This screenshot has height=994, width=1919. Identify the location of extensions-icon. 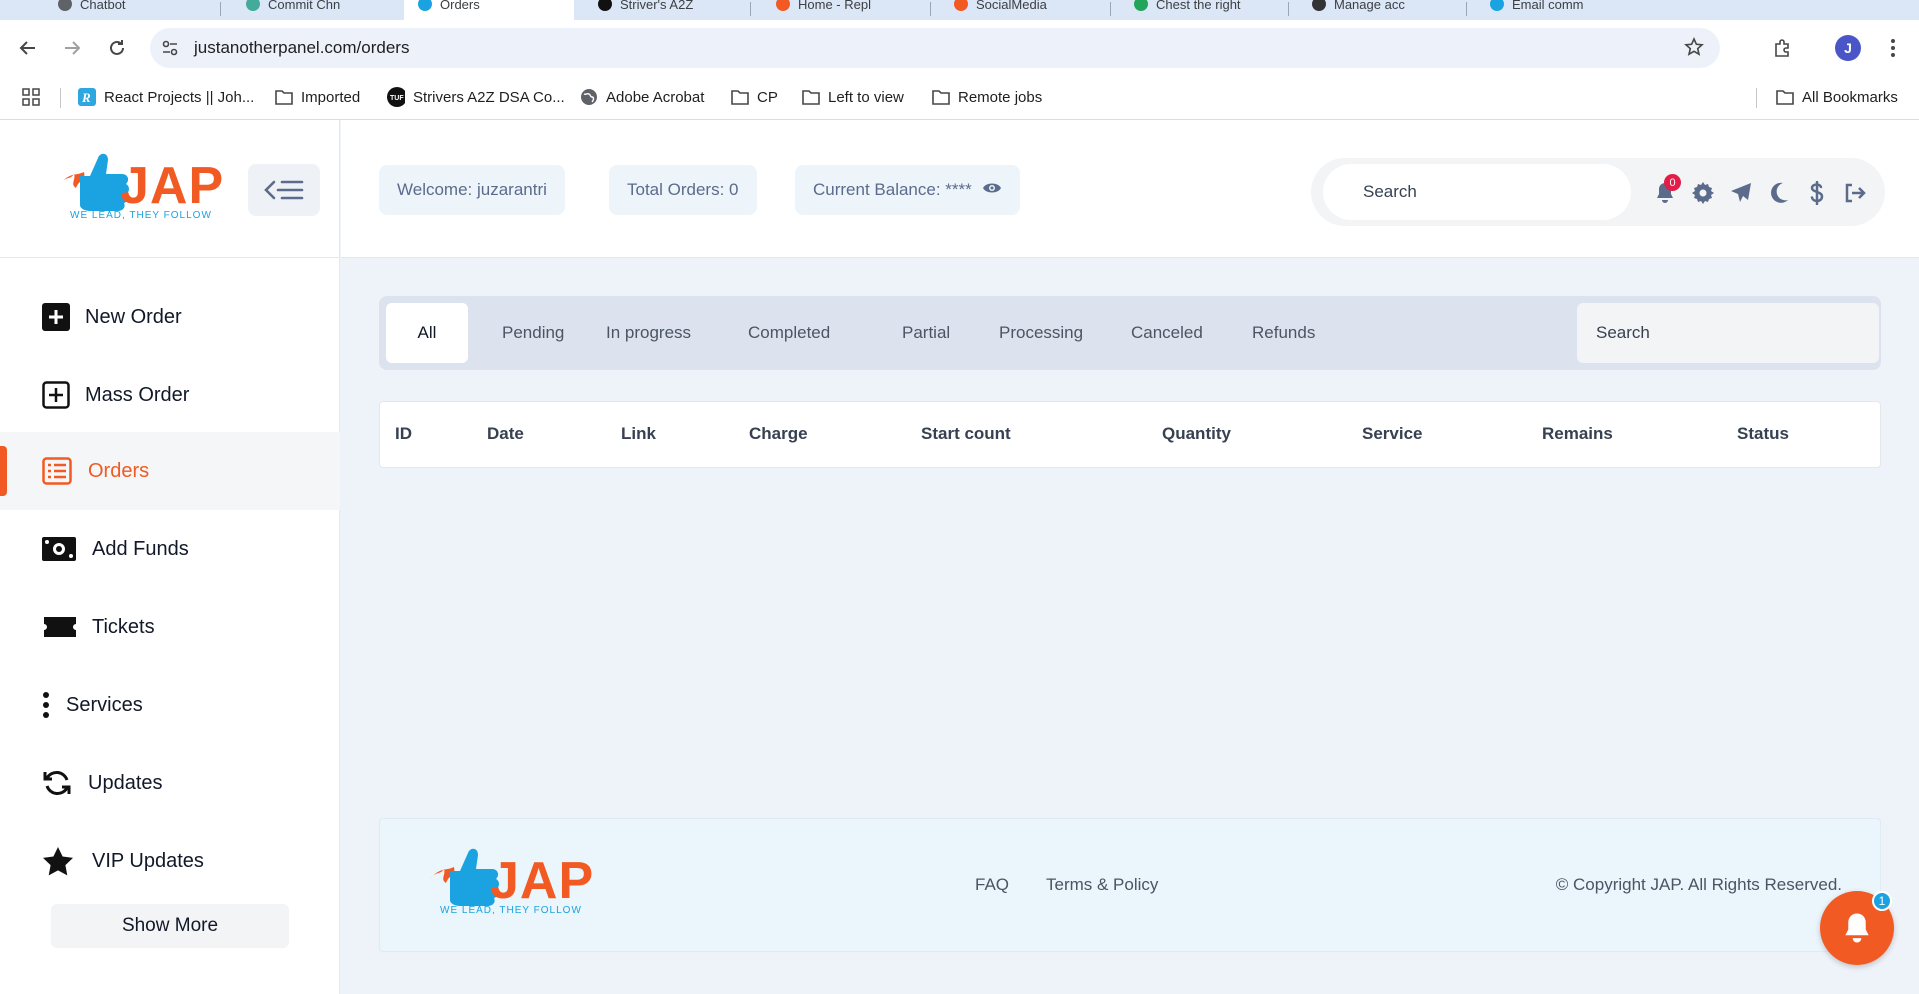
(1782, 48).